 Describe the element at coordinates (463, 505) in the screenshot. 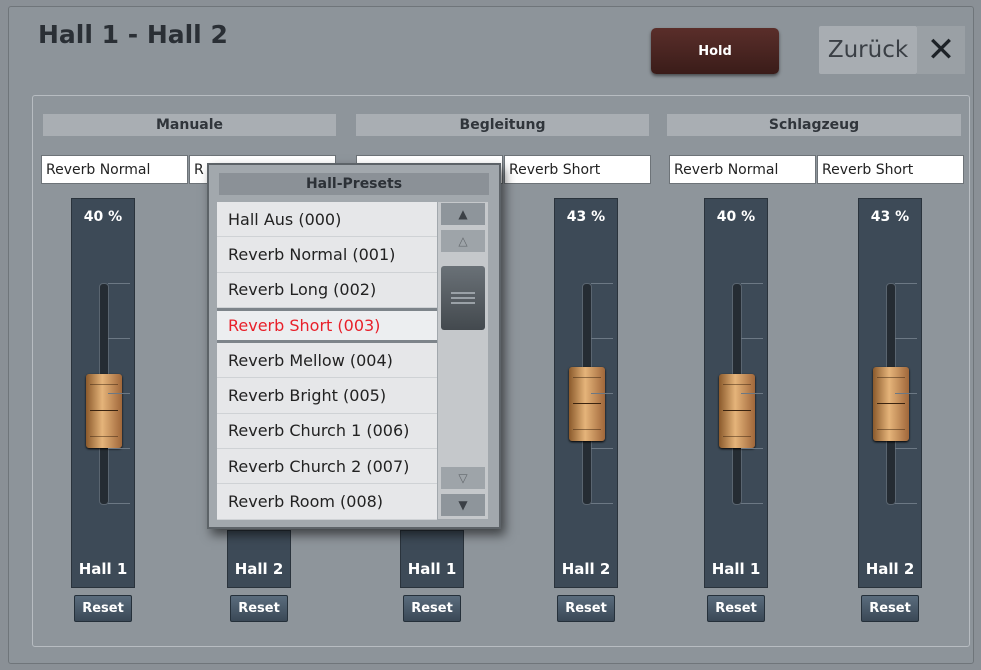

I see `scroll-bottom-icon: ▼` at that location.